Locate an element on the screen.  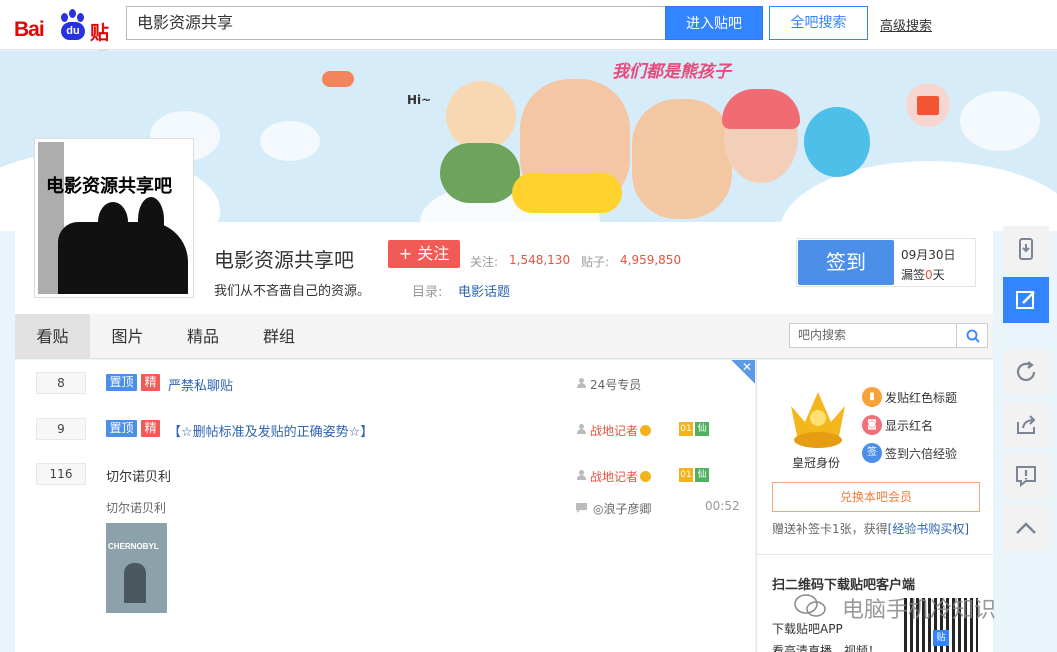
gift-icon is located at coordinates (928, 105).